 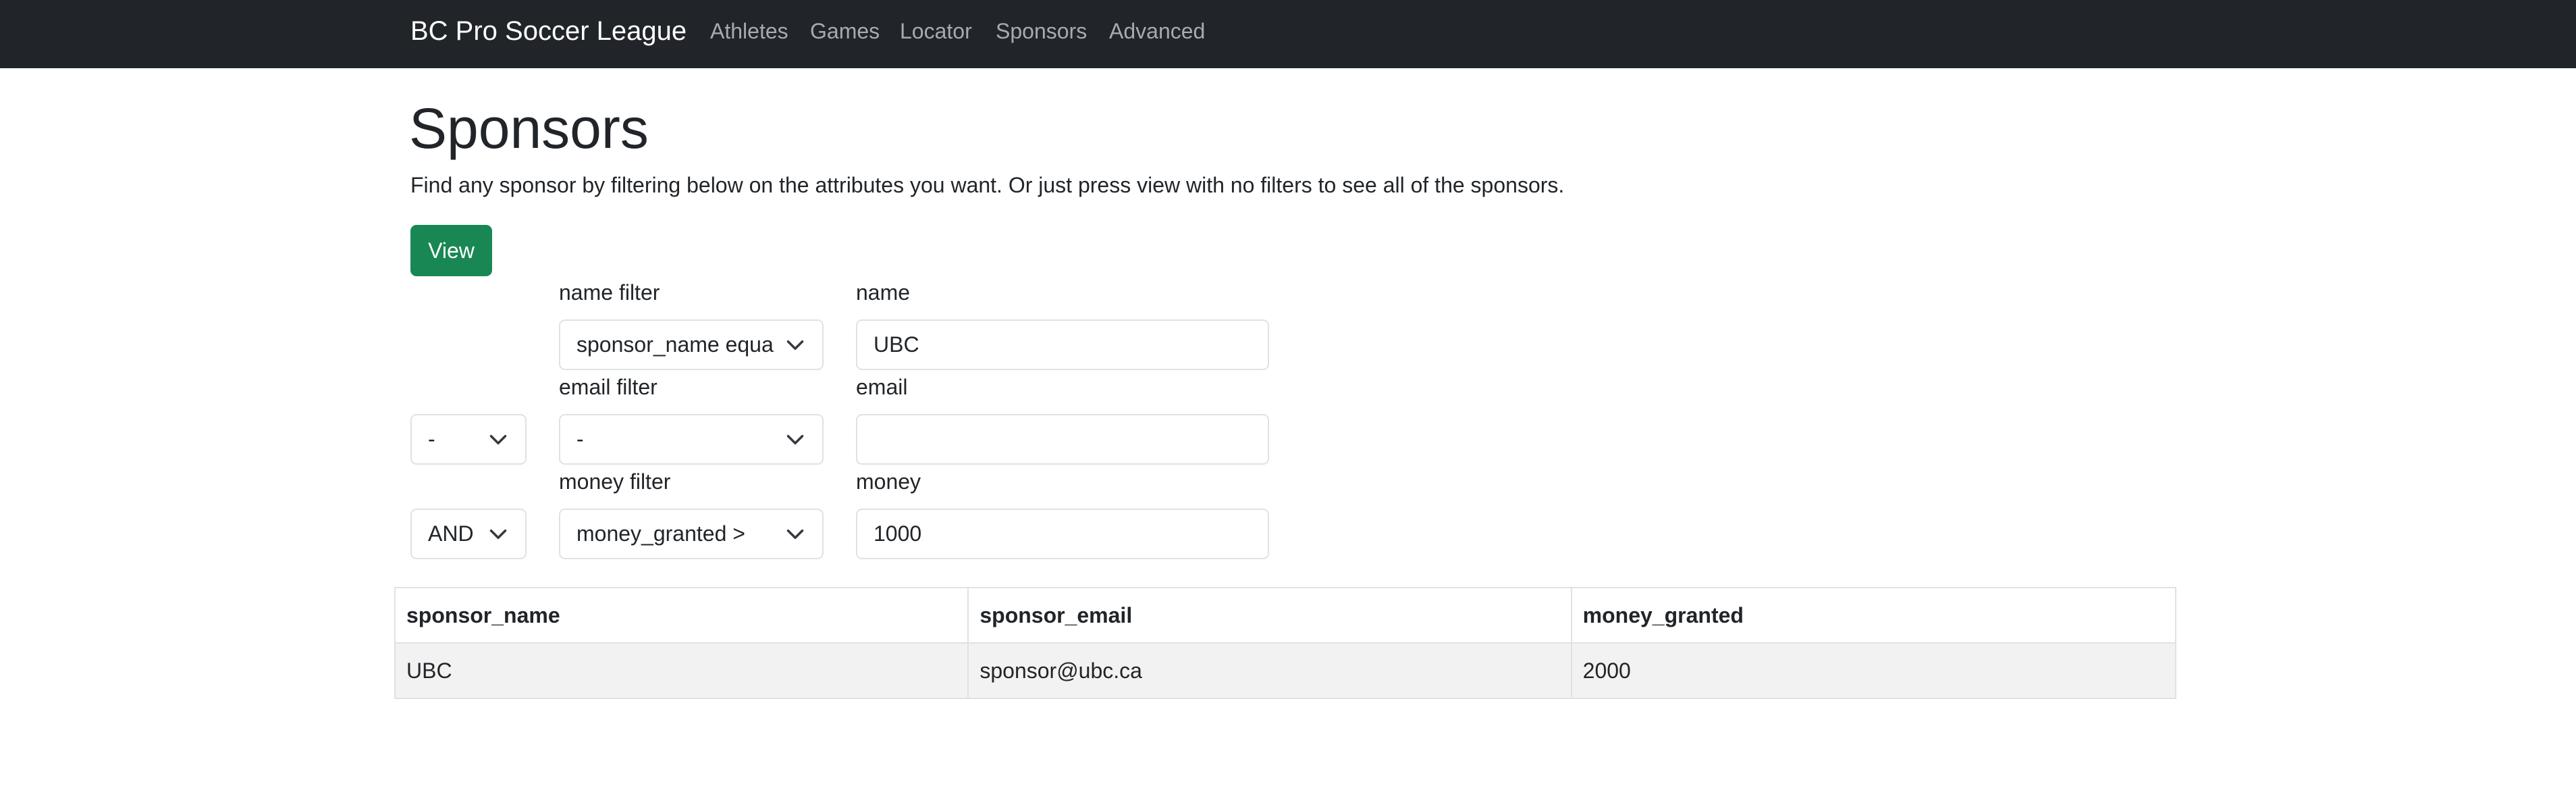 What do you see at coordinates (529, 128) in the screenshot?
I see `page-title: Sponsors` at bounding box center [529, 128].